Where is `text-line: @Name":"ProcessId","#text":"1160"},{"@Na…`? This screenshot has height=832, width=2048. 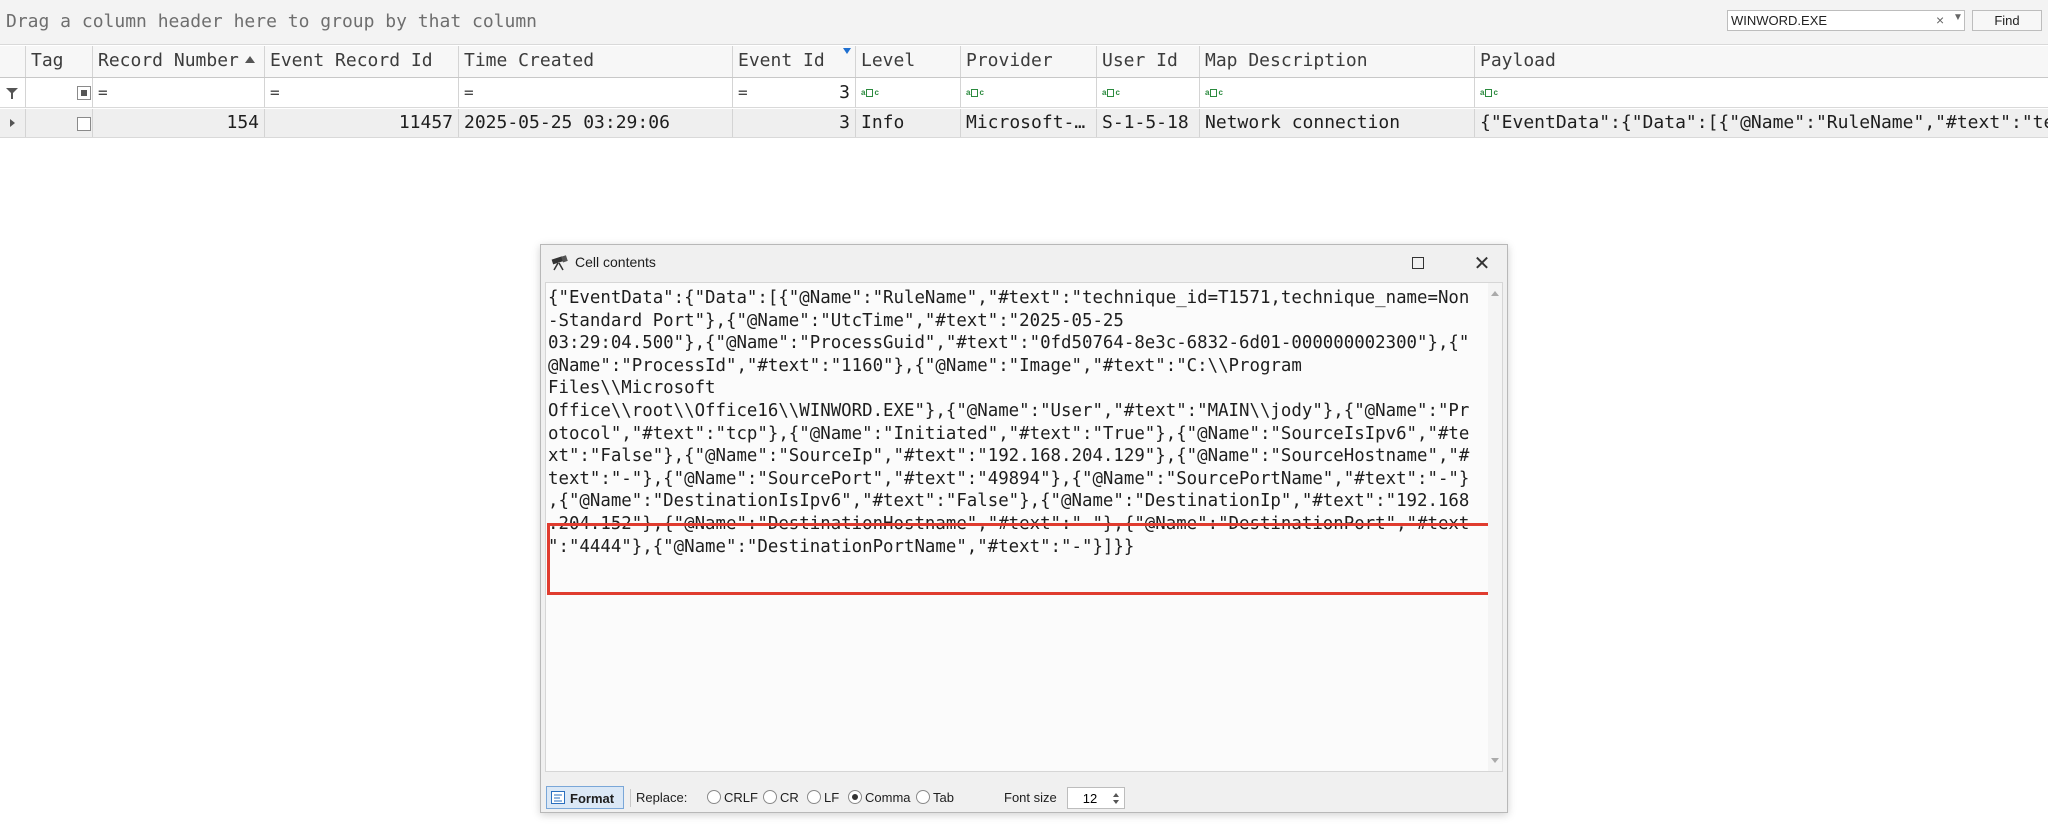 text-line: @Name":"ProcessId","#text":"1160"},{"@Na… is located at coordinates (925, 365).